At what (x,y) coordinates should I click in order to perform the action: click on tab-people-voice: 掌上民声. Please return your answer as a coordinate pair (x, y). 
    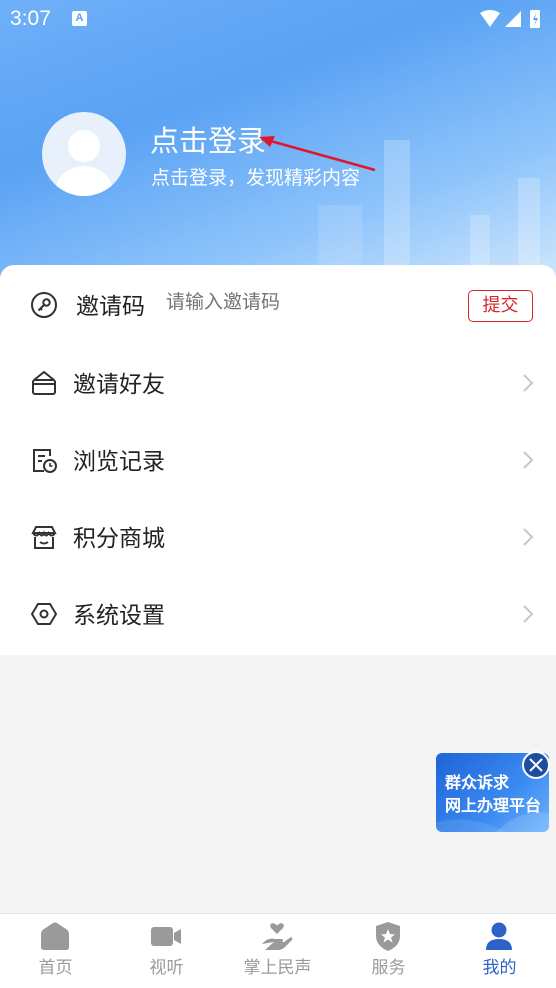
    Looking at the image, I should click on (277, 951).